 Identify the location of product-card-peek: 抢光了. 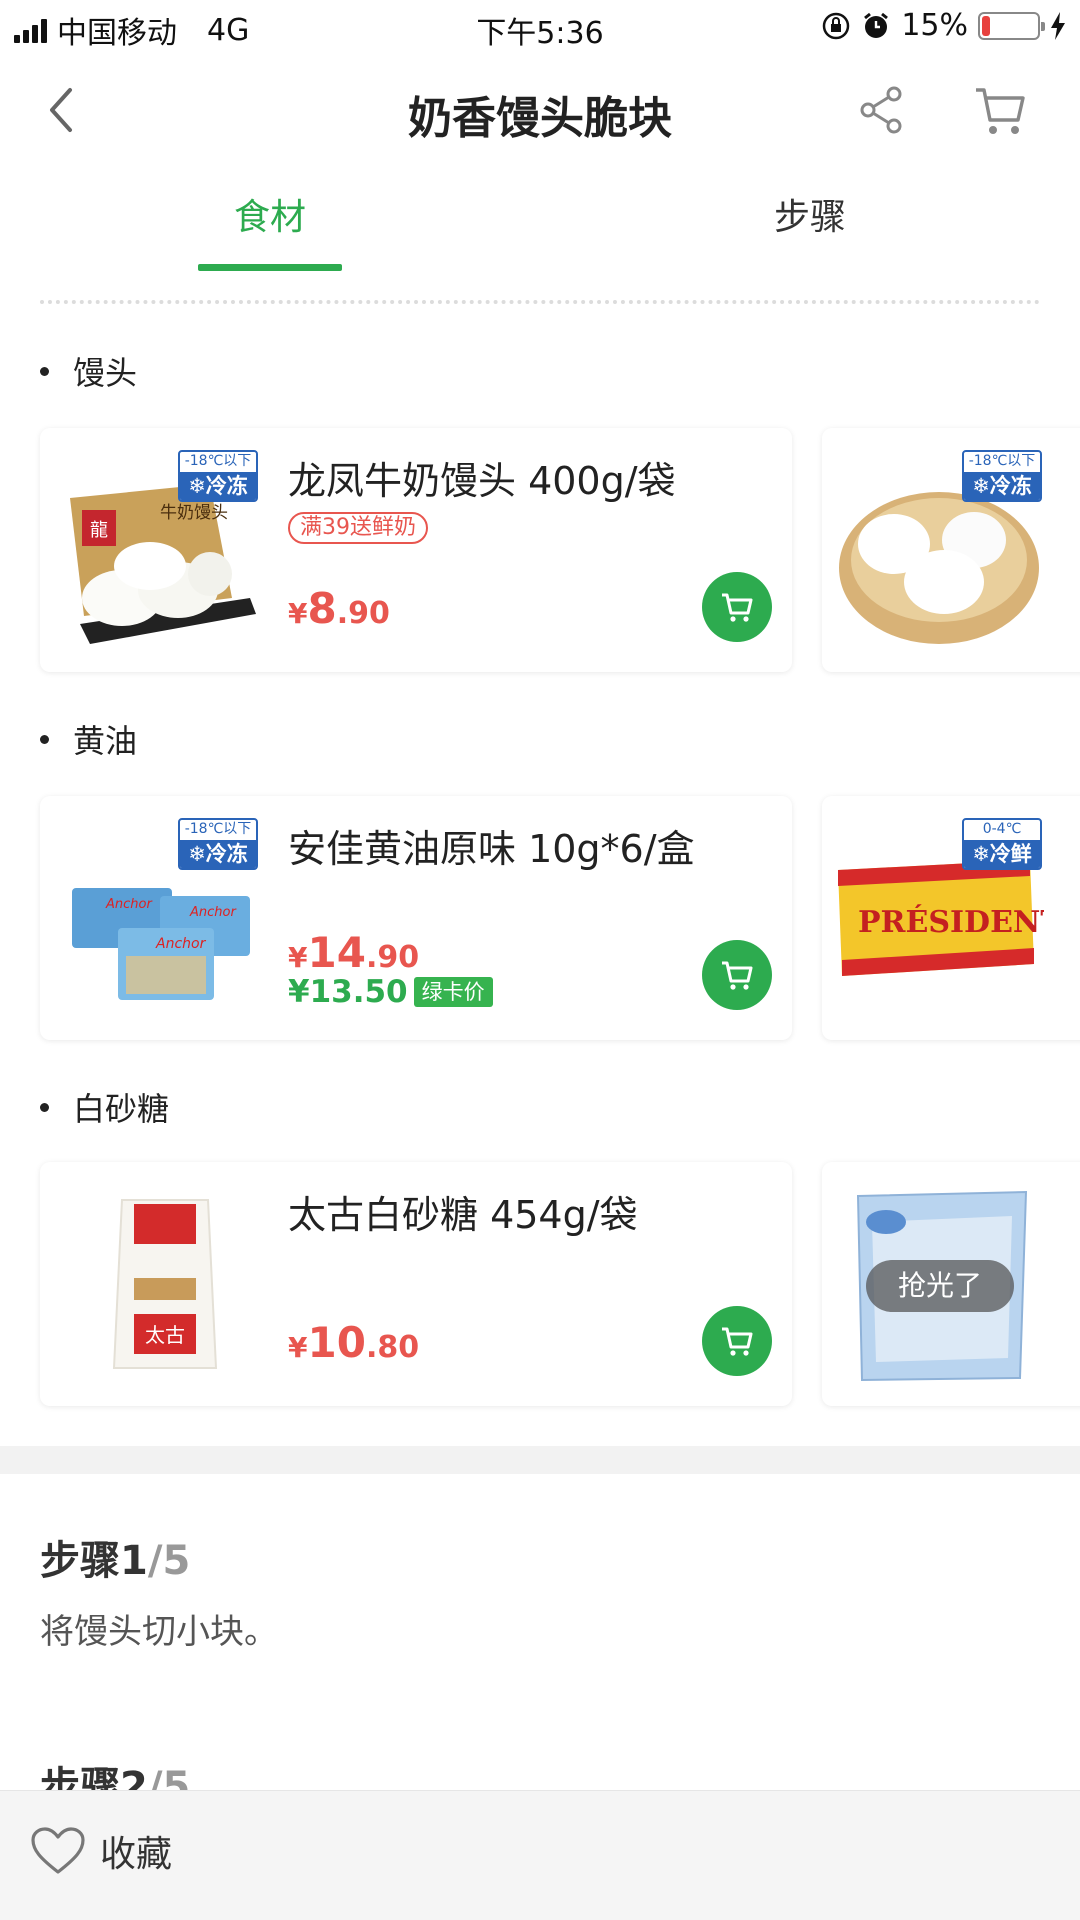
(951, 1284).